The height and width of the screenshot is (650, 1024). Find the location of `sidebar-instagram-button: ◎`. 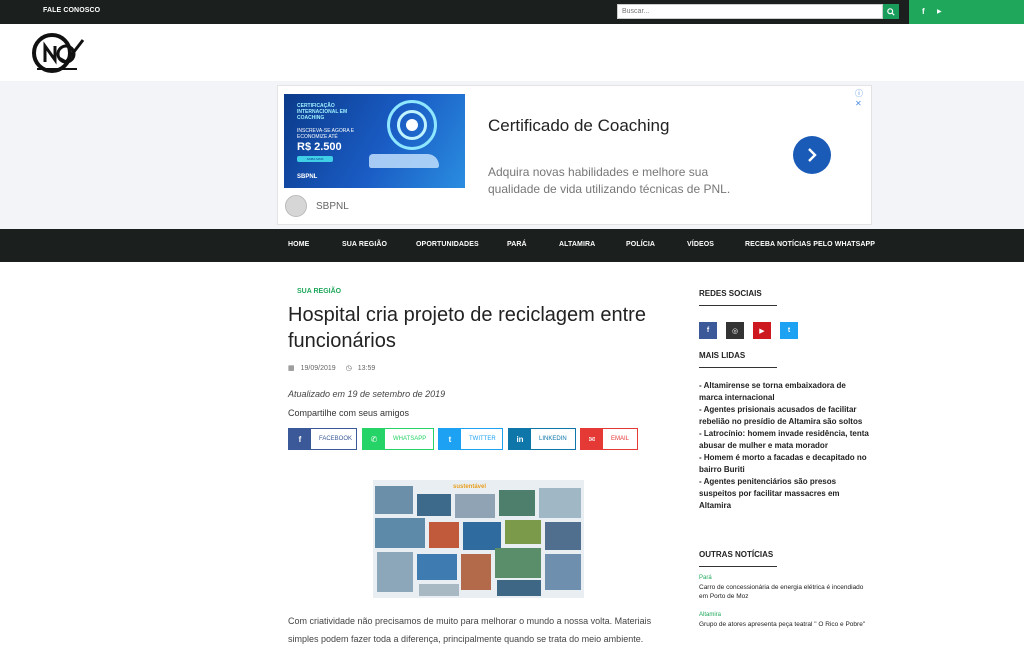

sidebar-instagram-button: ◎ is located at coordinates (735, 330).